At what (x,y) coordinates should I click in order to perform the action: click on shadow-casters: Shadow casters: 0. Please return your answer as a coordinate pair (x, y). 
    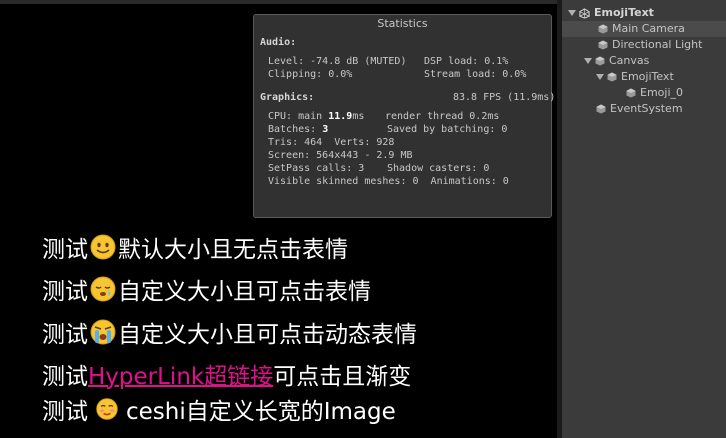
    Looking at the image, I should click on (438, 168).